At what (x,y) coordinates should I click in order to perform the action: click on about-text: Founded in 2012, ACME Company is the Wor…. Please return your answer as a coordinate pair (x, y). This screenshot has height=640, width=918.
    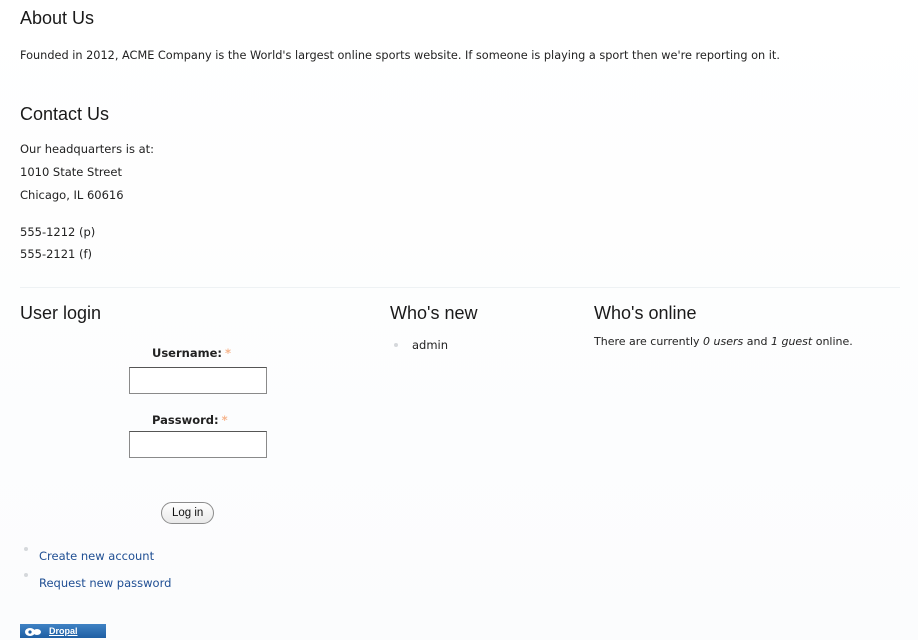
    Looking at the image, I should click on (400, 55).